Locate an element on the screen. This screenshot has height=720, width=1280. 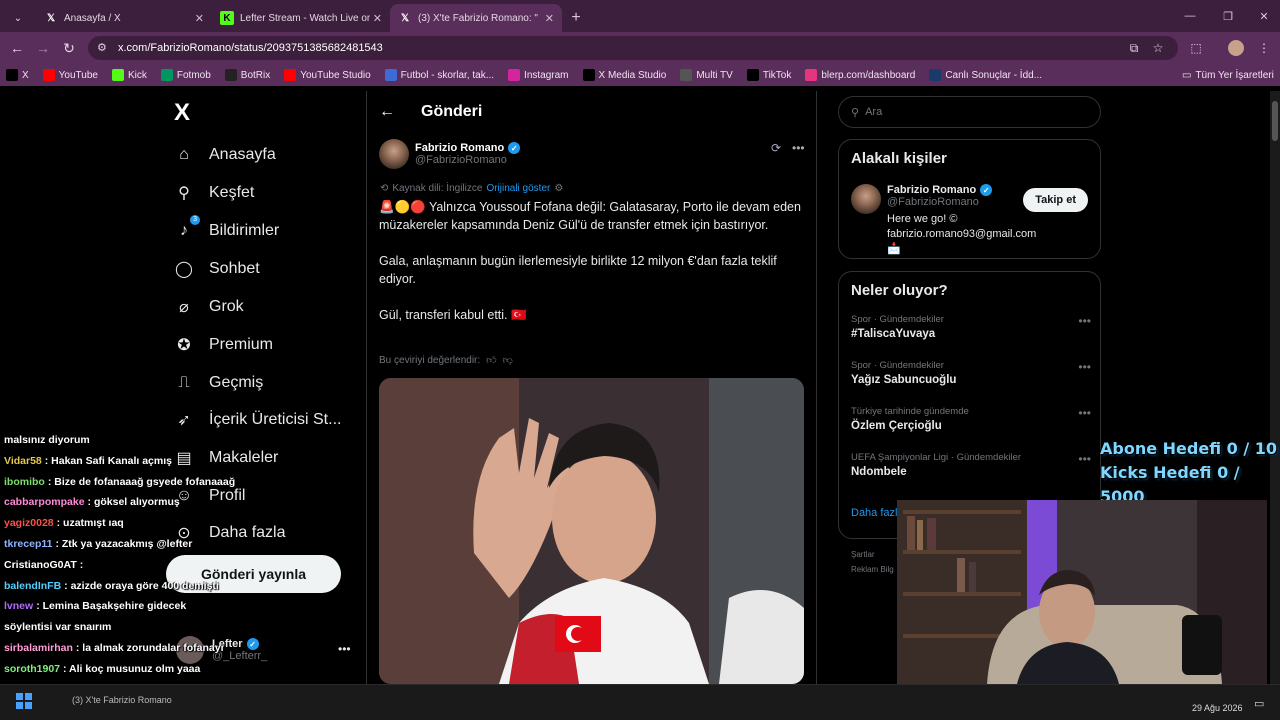
follow-button: Takip et is located at coordinates (1055, 200).